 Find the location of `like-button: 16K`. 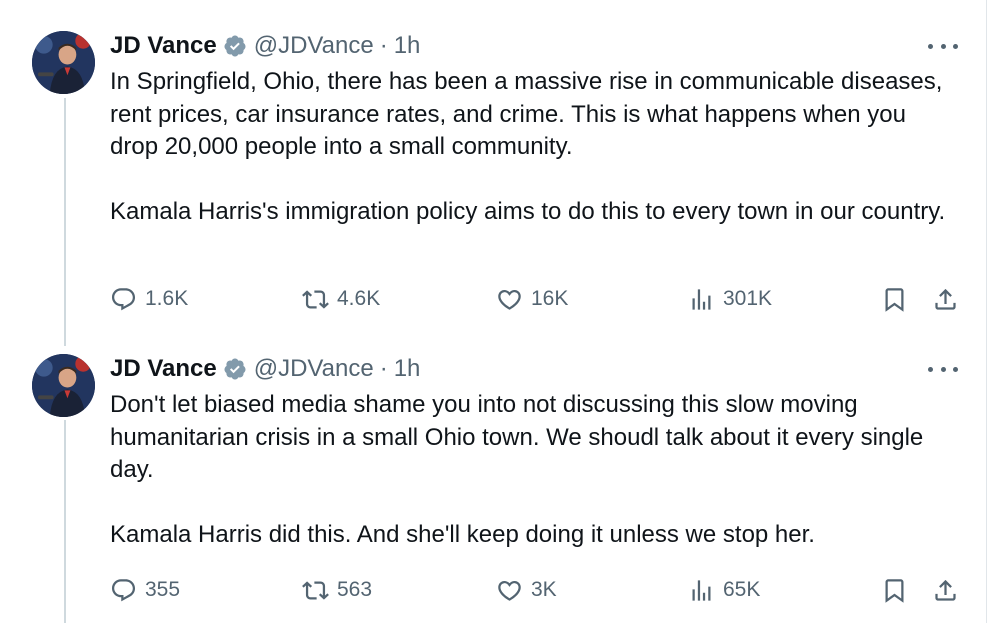

like-button: 16K is located at coordinates (532, 299).